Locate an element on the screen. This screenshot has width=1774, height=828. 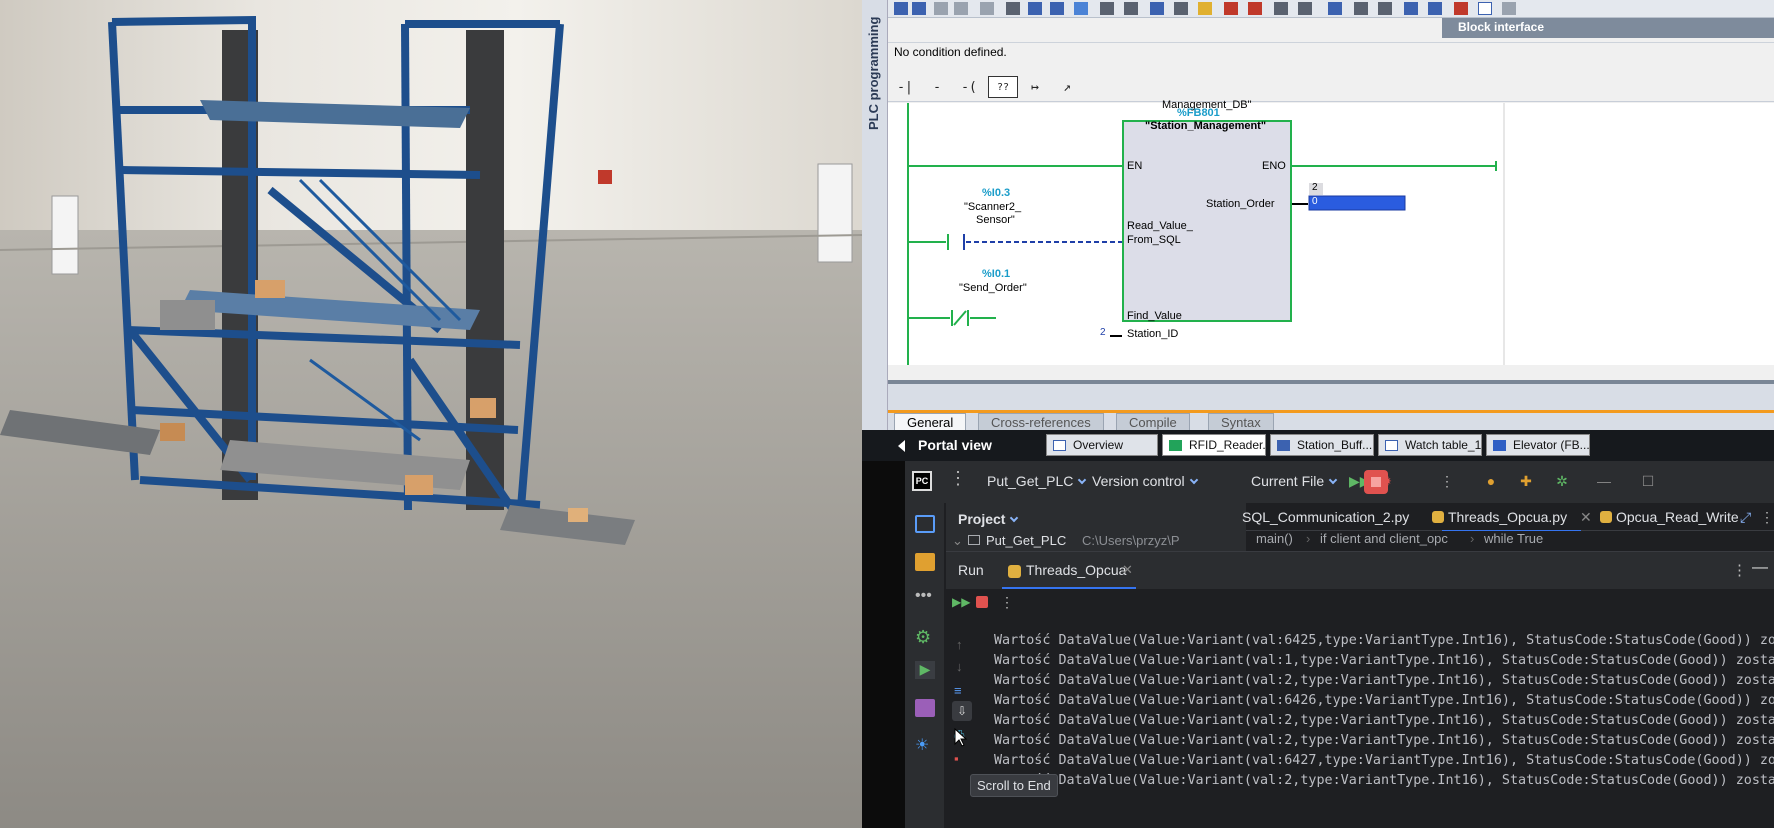
fb-name: "Station_Management" is located at coordinates (1206, 126).